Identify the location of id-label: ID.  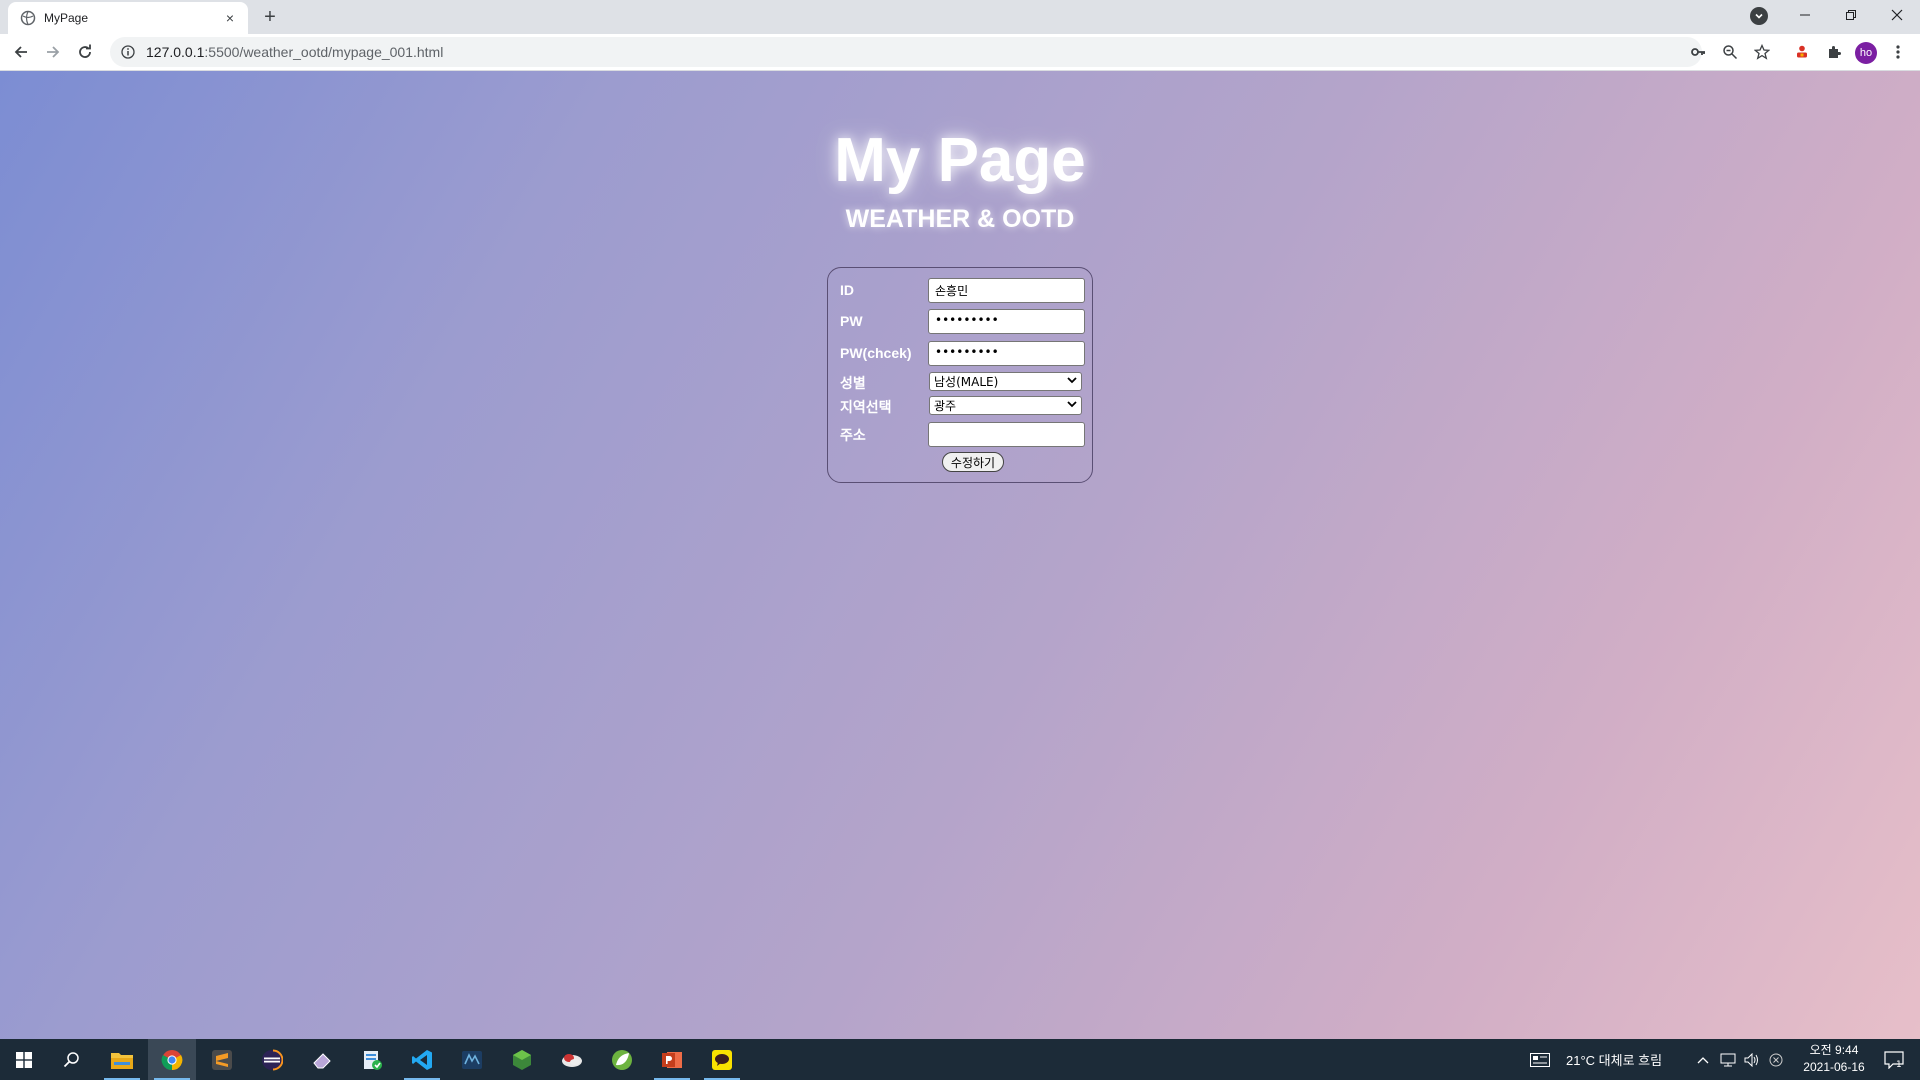
(847, 290).